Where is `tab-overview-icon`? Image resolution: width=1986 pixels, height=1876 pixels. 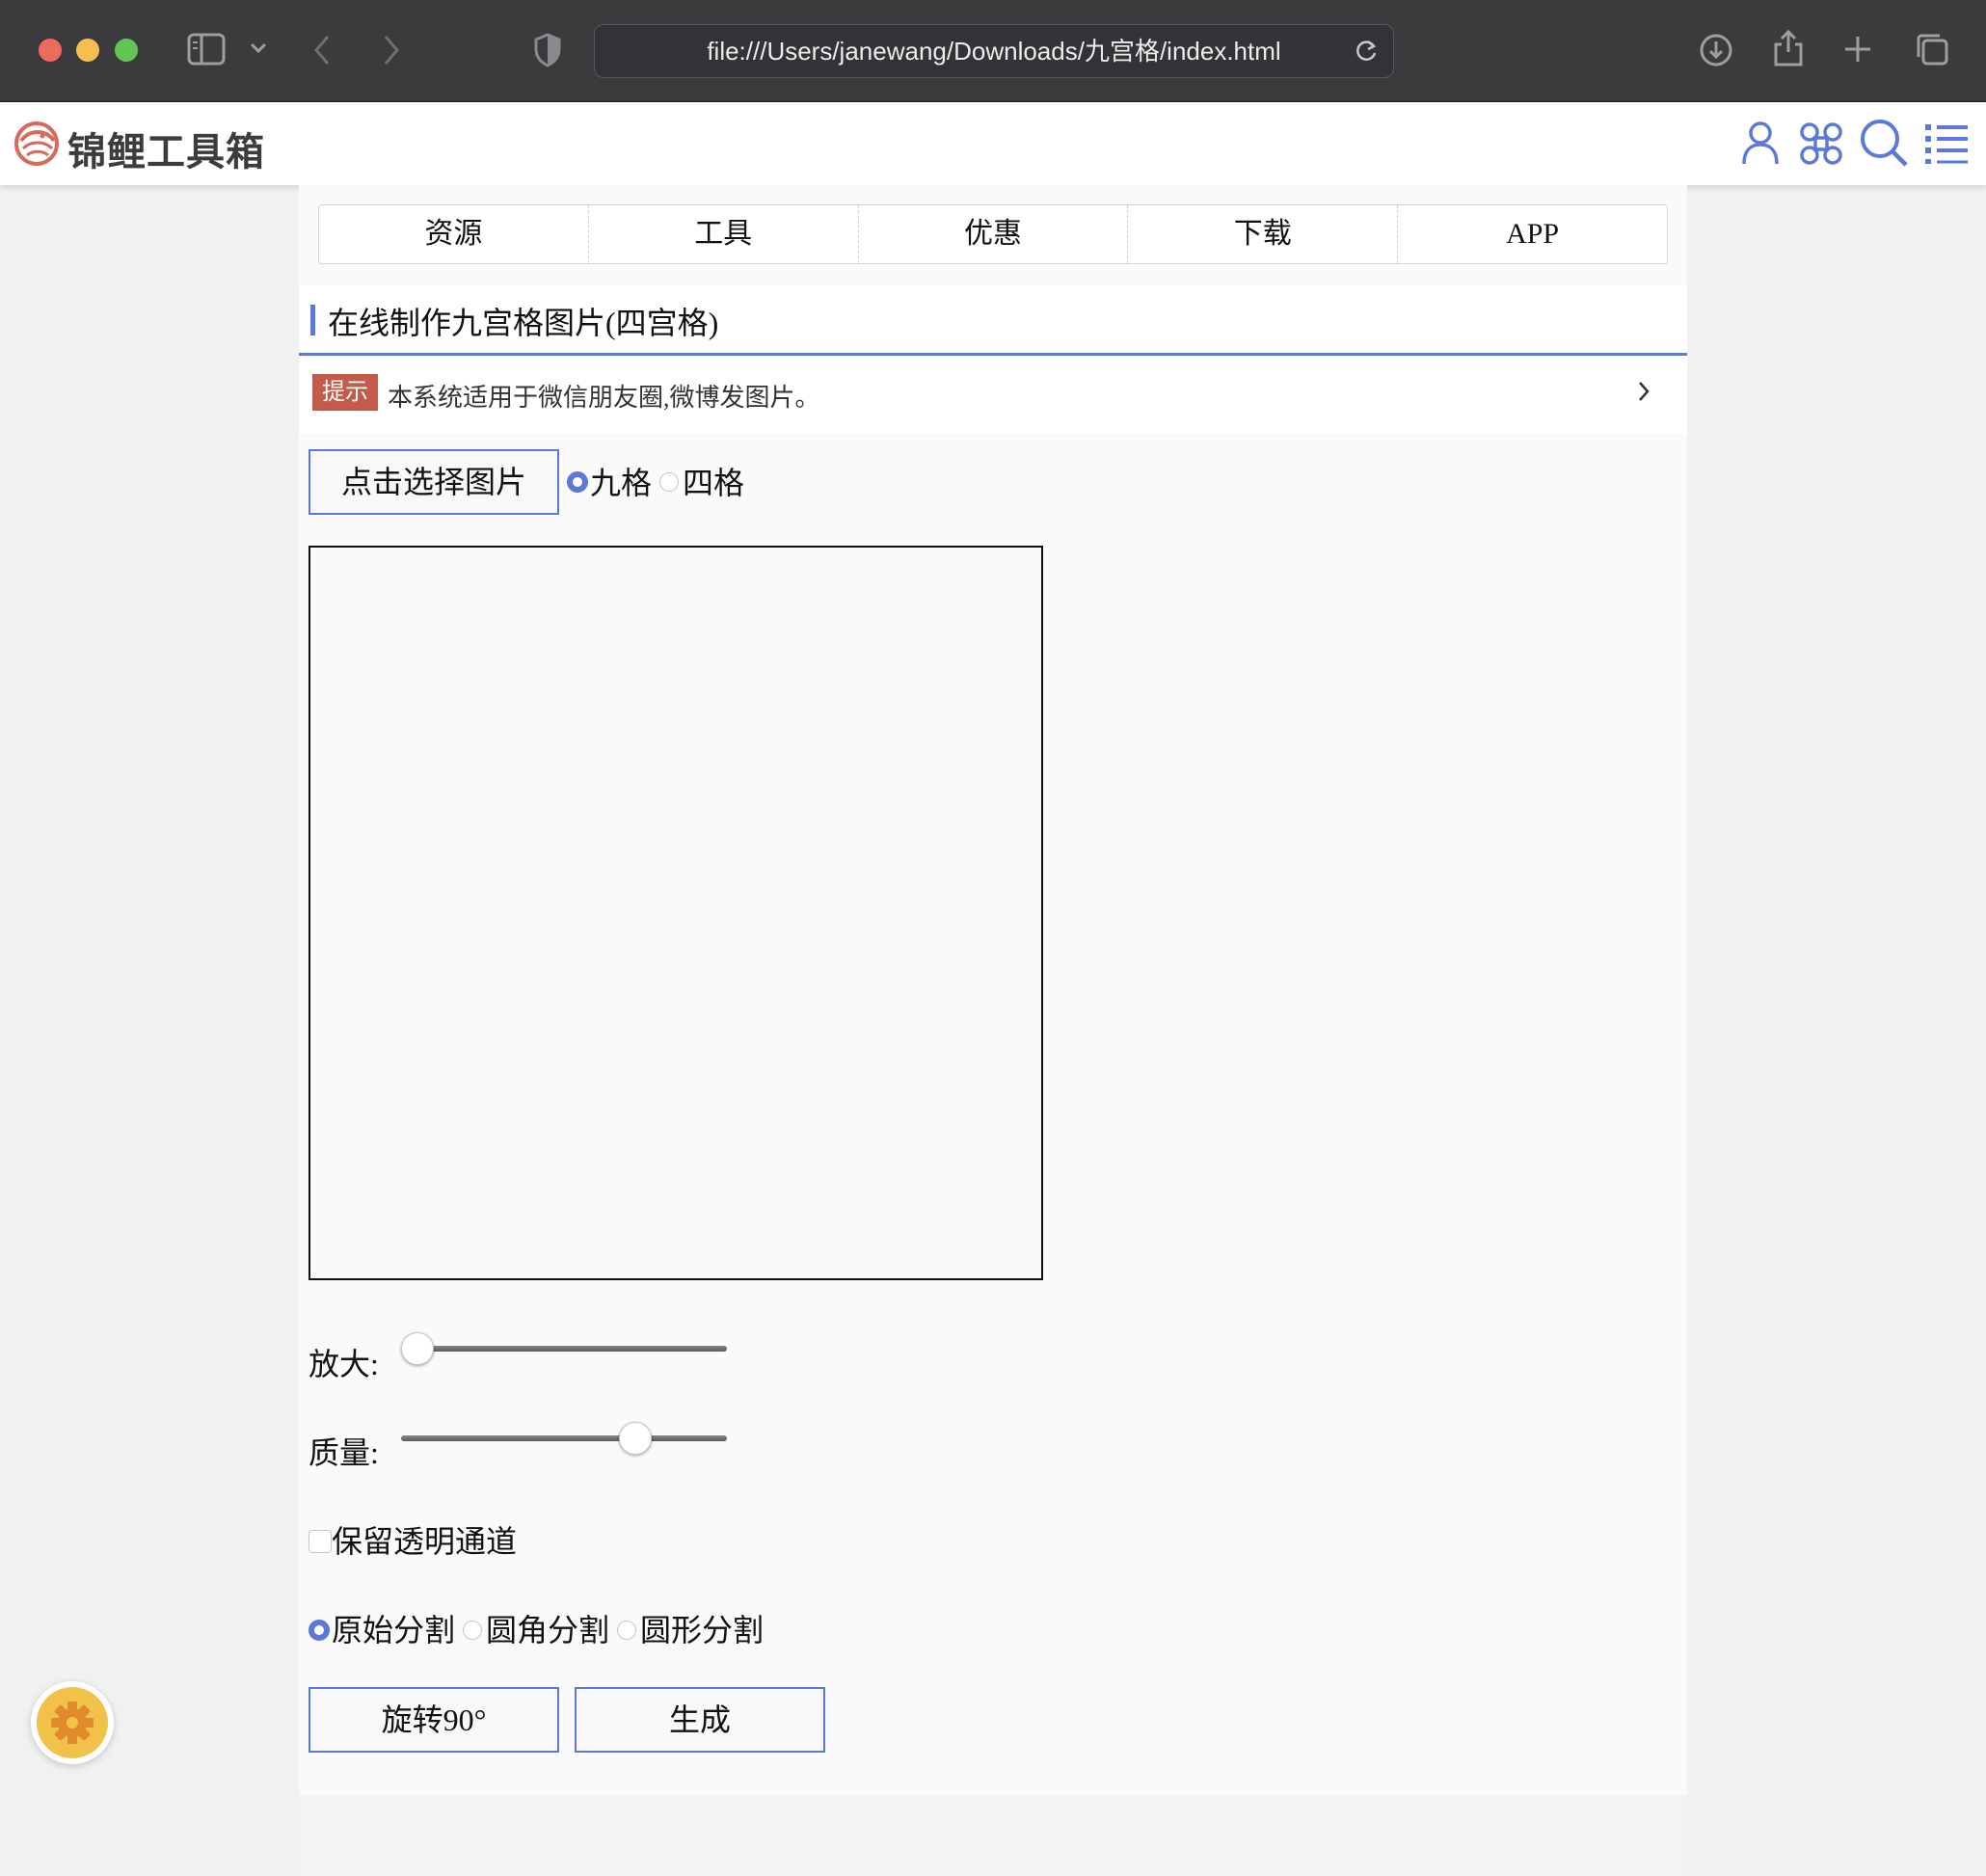 tab-overview-icon is located at coordinates (1932, 49).